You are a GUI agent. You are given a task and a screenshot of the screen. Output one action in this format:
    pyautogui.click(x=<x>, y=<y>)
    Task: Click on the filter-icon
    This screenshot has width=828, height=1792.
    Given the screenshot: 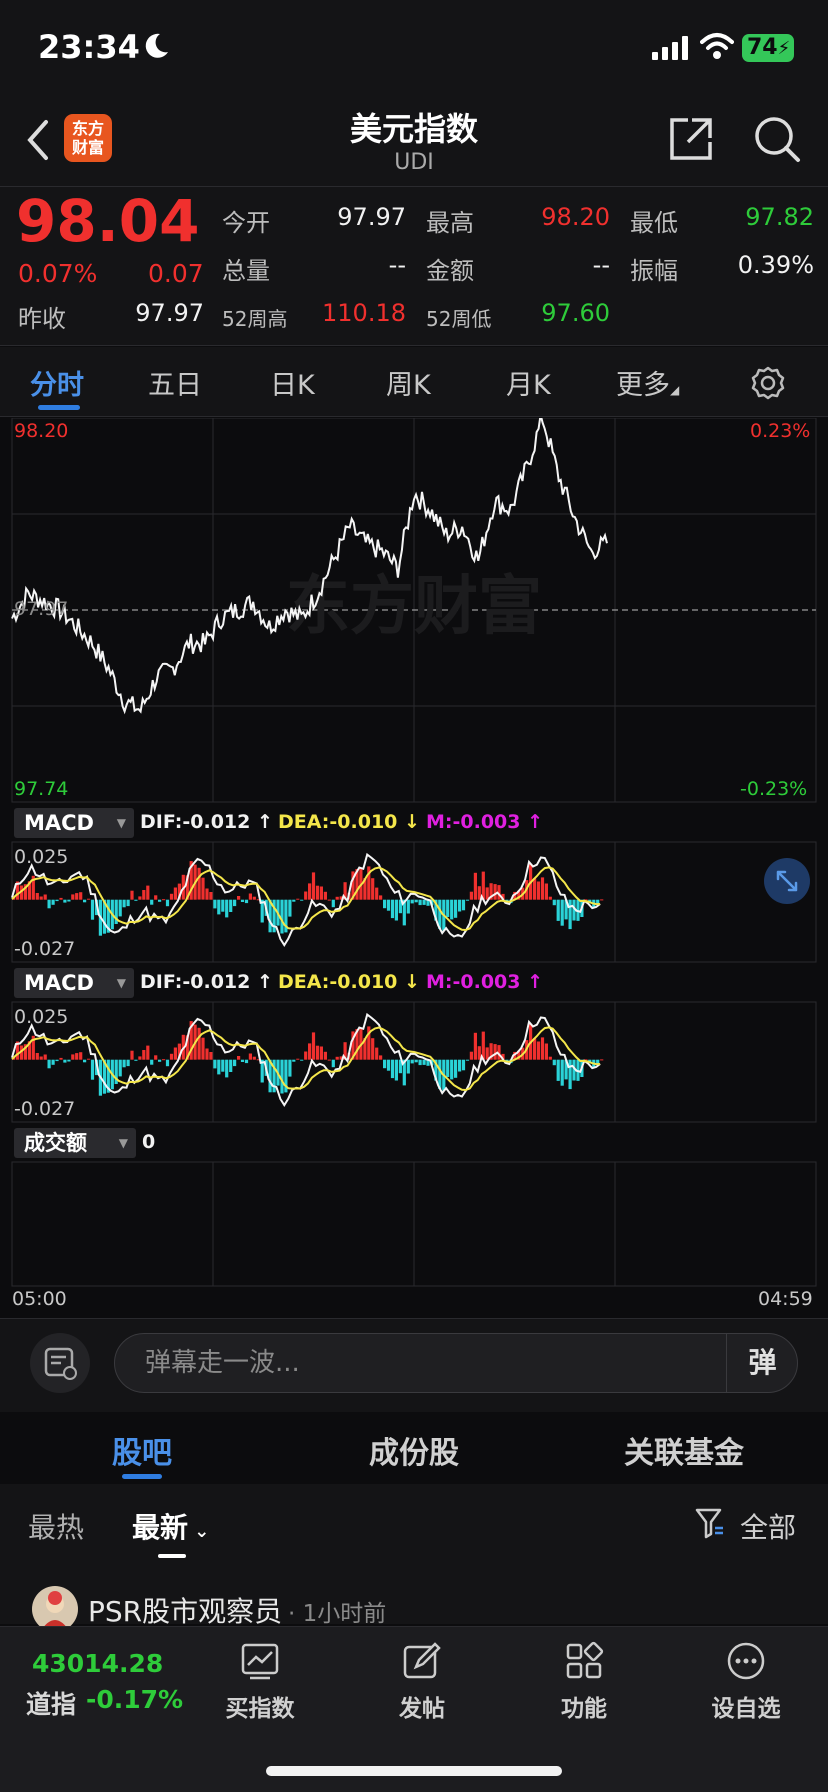 What is the action you would take?
    pyautogui.click(x=710, y=1523)
    